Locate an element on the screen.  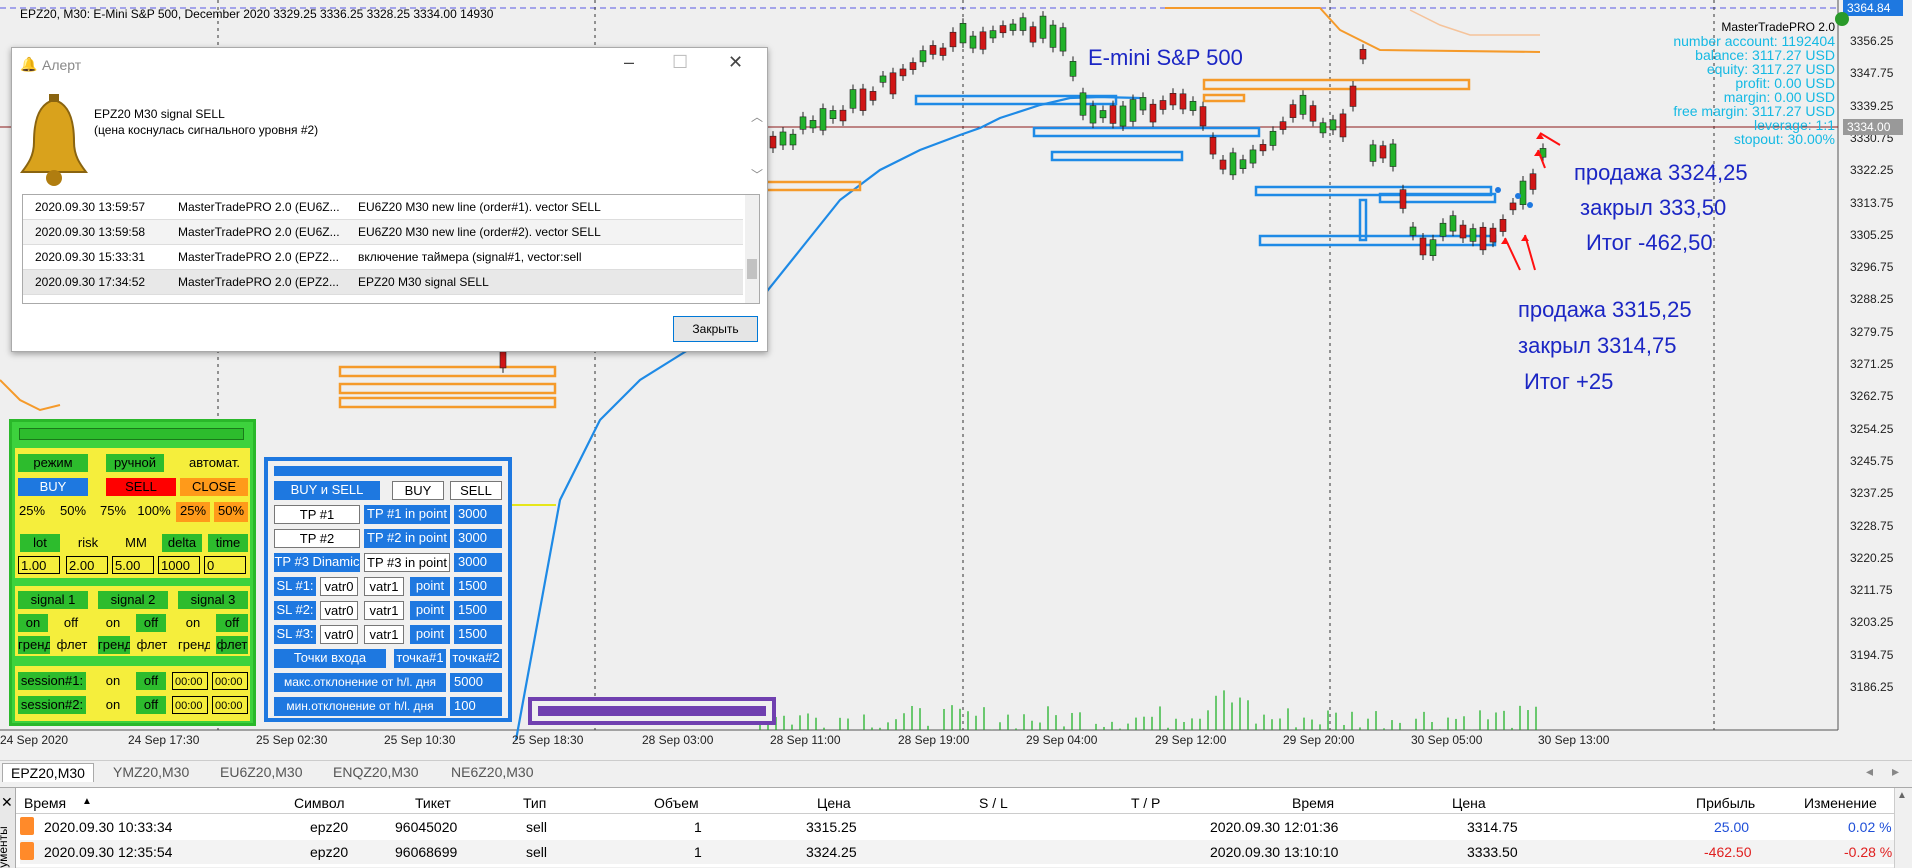
sl2-vatr1: vatr1 is located at coordinates (384, 610).